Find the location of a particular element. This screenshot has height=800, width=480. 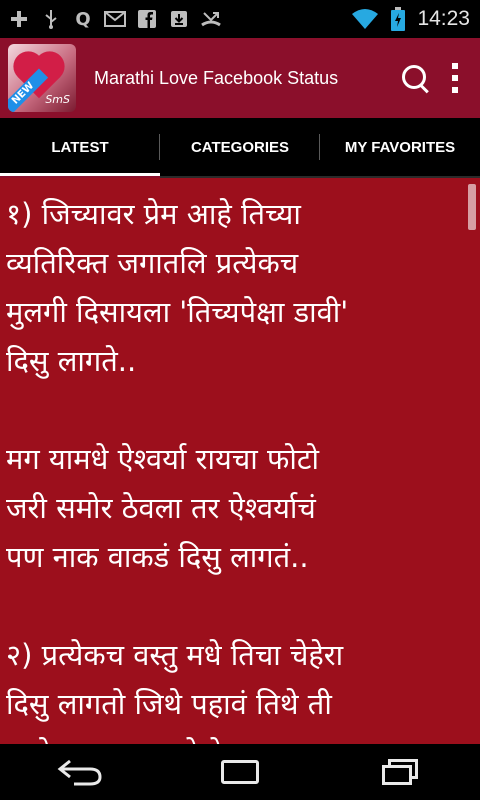

tab-my-favorites-label: MY FAVORITES is located at coordinates (400, 147).